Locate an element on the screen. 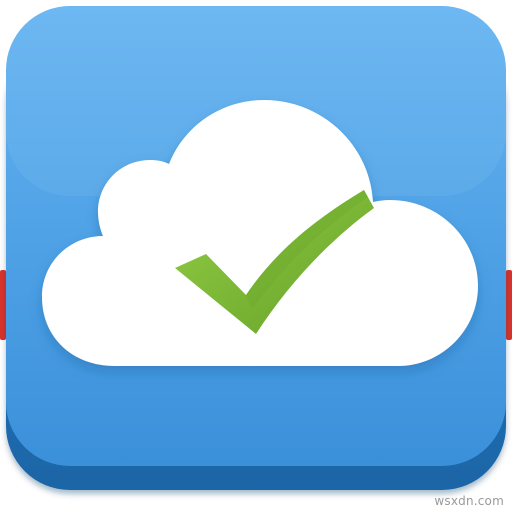 The image size is (512, 512). right-red-accent is located at coordinates (509, 305).